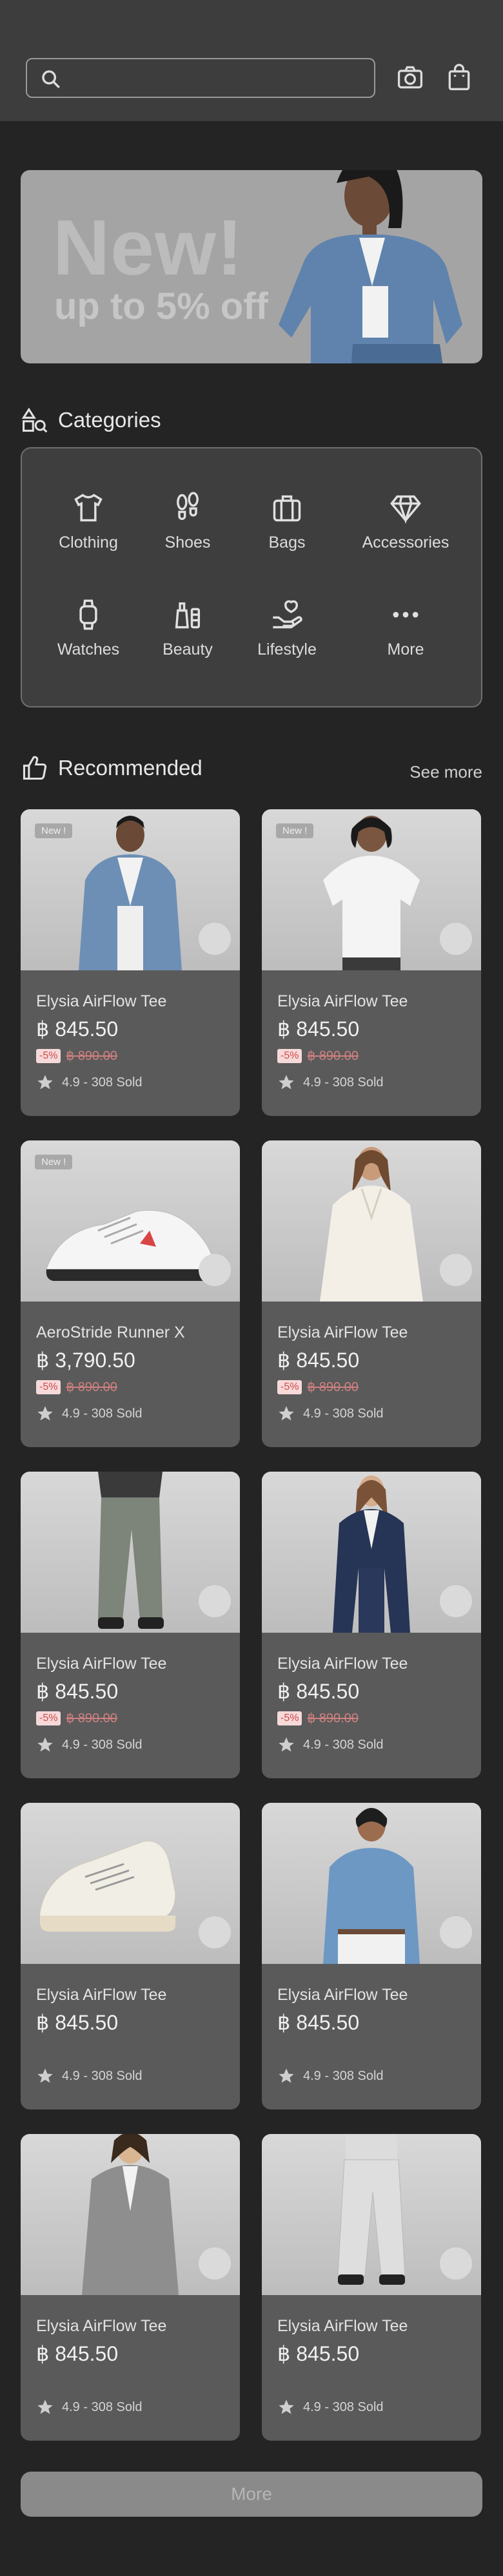  Describe the element at coordinates (188, 521) in the screenshot. I see `category-shoes: Shoes` at that location.